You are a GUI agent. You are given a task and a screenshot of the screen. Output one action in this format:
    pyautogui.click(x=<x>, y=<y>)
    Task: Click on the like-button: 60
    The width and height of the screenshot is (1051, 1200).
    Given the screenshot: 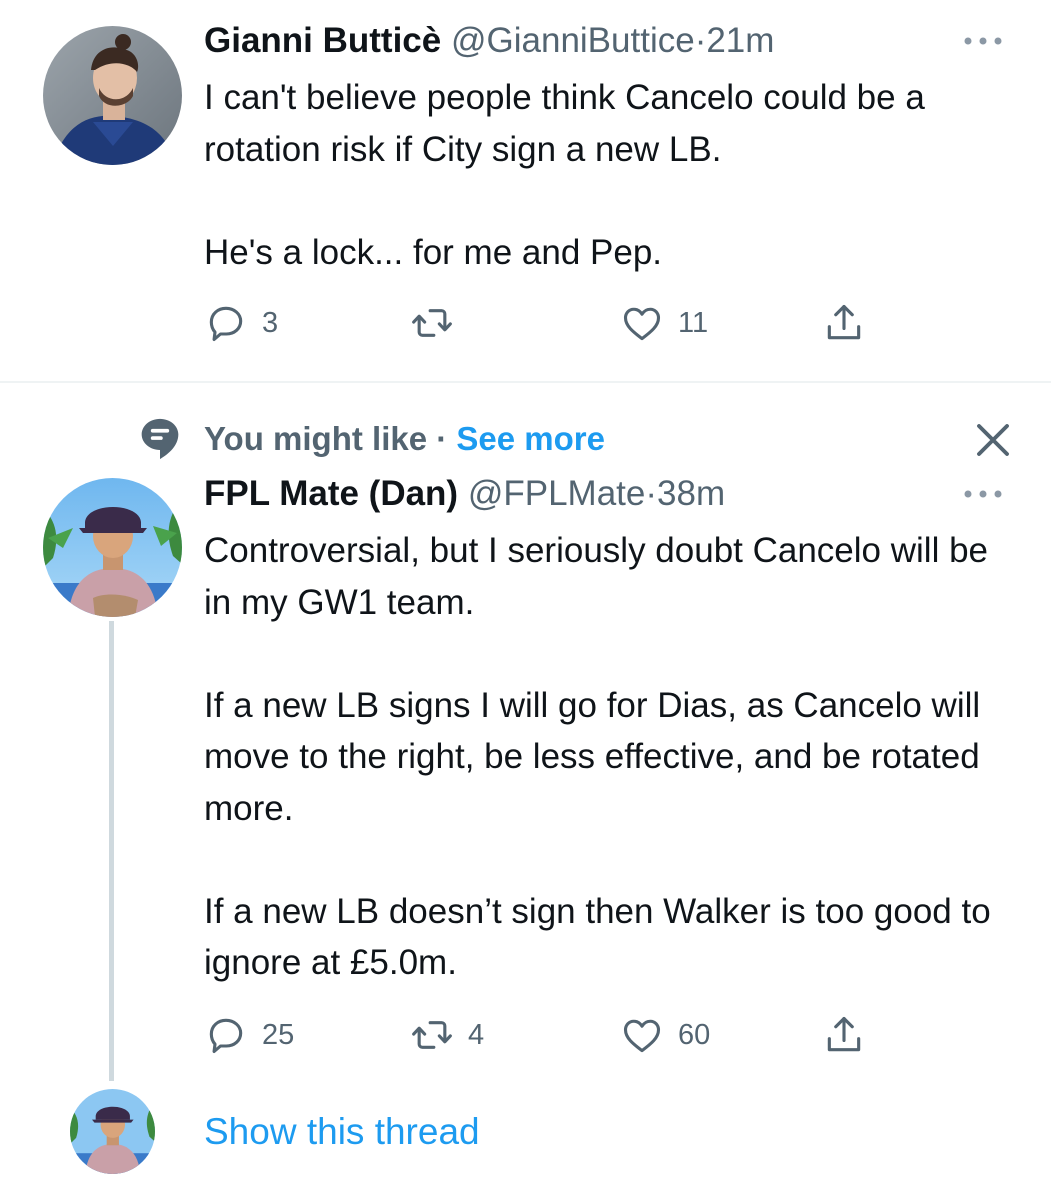 What is the action you would take?
    pyautogui.click(x=665, y=1035)
    